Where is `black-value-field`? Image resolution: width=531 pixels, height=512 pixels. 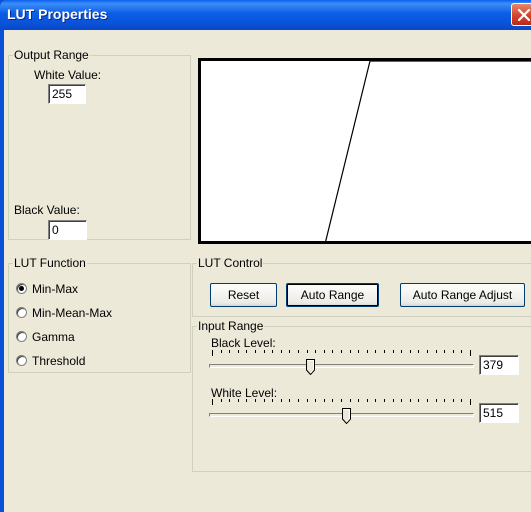
black-value-field is located at coordinates (67, 230).